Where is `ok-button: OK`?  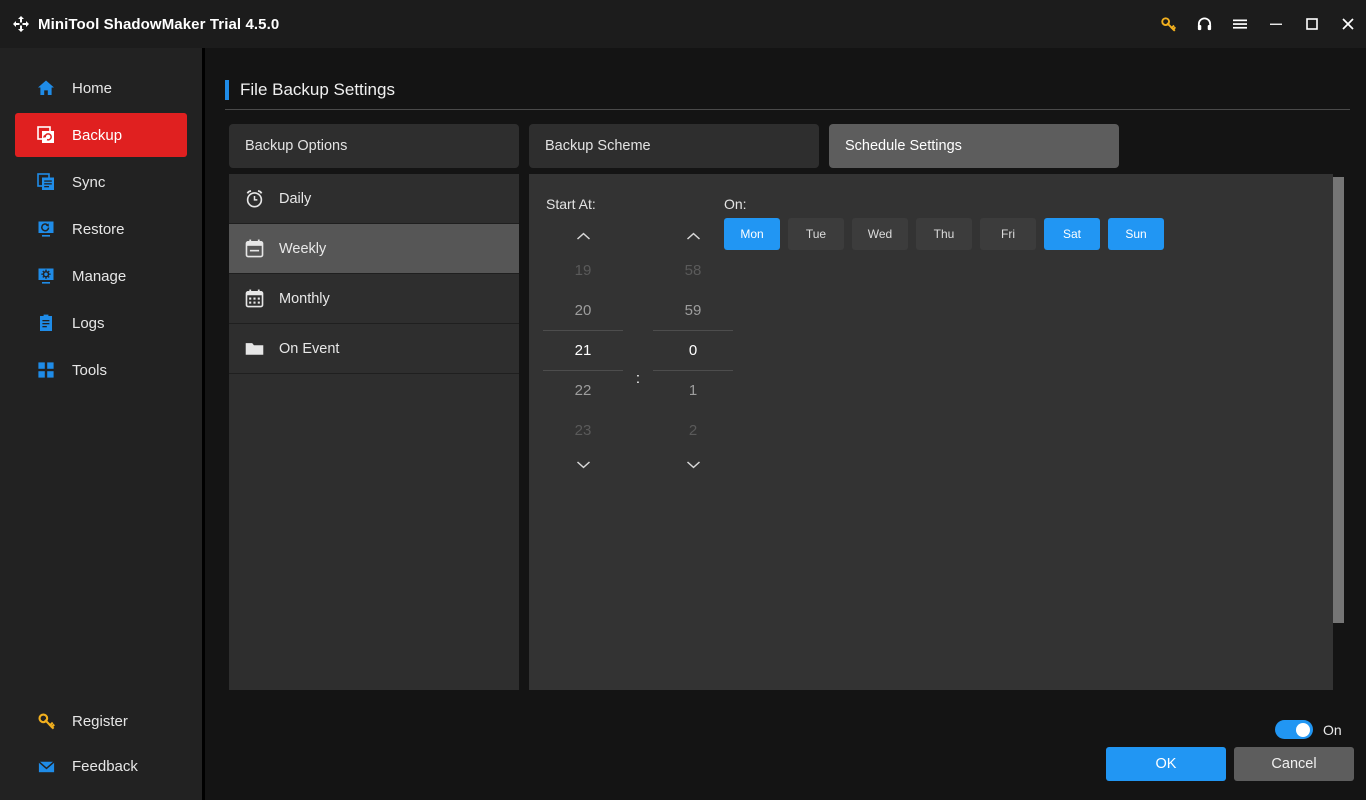
ok-button: OK is located at coordinates (1166, 764).